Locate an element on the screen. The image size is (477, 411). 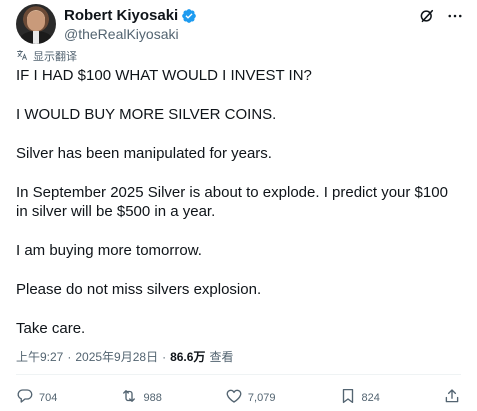
verified-badge-icon is located at coordinates (189, 16).